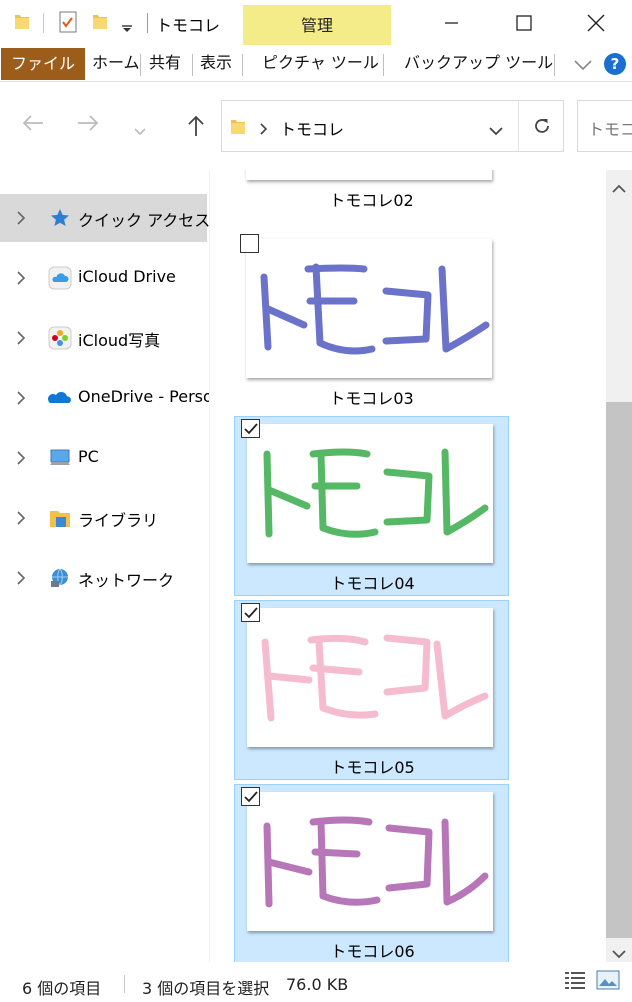 The width and height of the screenshot is (632, 1002). I want to click on file-item: トモコレ06, so click(371, 873).